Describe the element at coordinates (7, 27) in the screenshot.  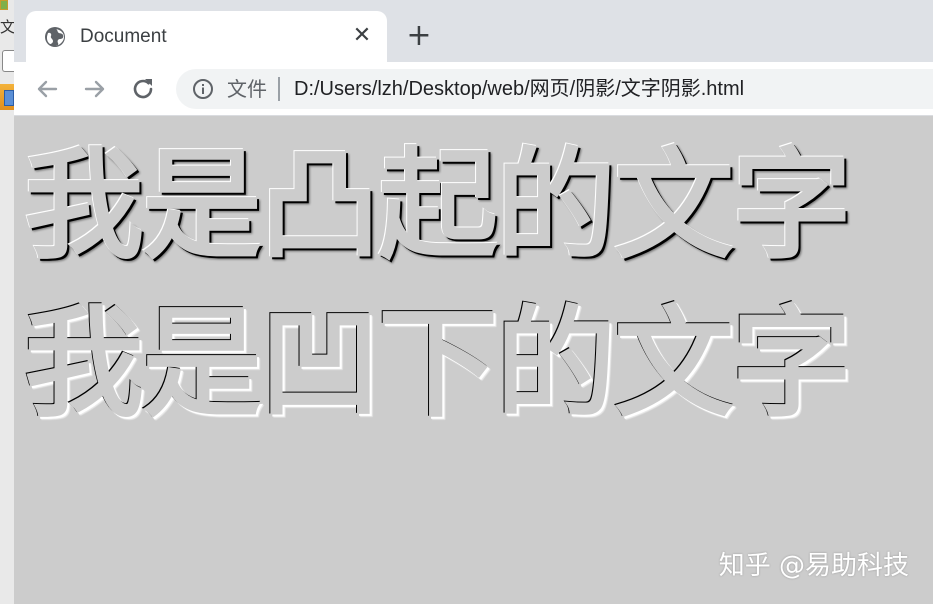
I see `partial-text: 文` at that location.